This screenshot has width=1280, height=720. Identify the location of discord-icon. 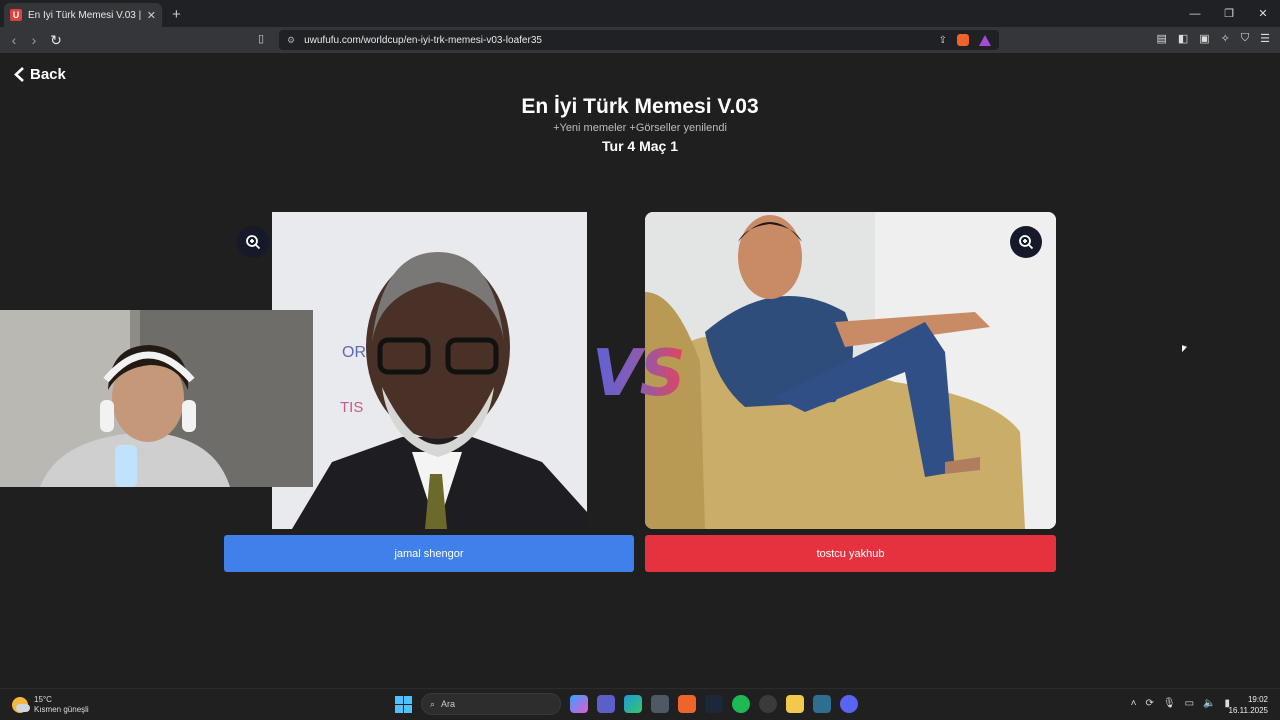
(849, 704).